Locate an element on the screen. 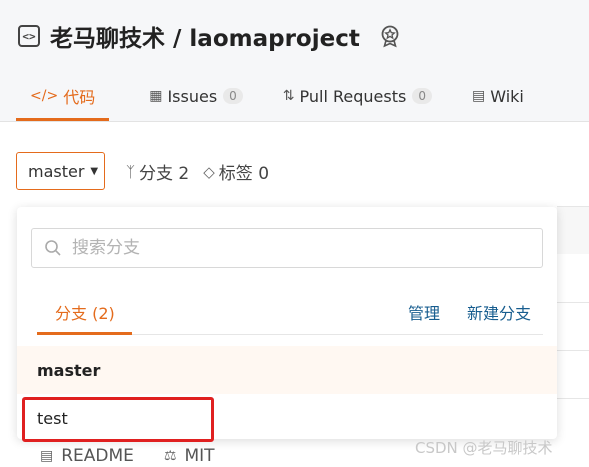 The height and width of the screenshot is (467, 589). pull-request-icon: ⇅ is located at coordinates (288, 96).